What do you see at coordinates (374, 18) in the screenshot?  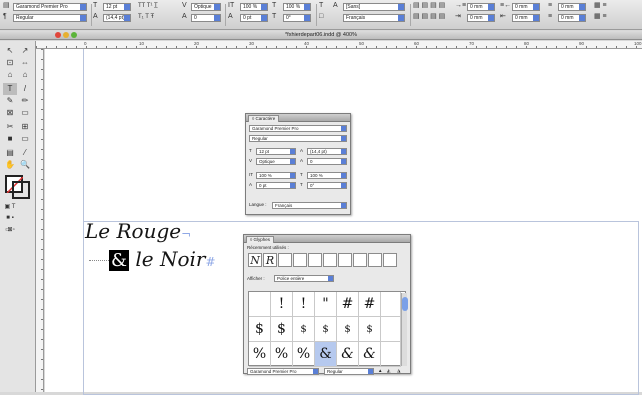 I see `language-field: Français` at bounding box center [374, 18].